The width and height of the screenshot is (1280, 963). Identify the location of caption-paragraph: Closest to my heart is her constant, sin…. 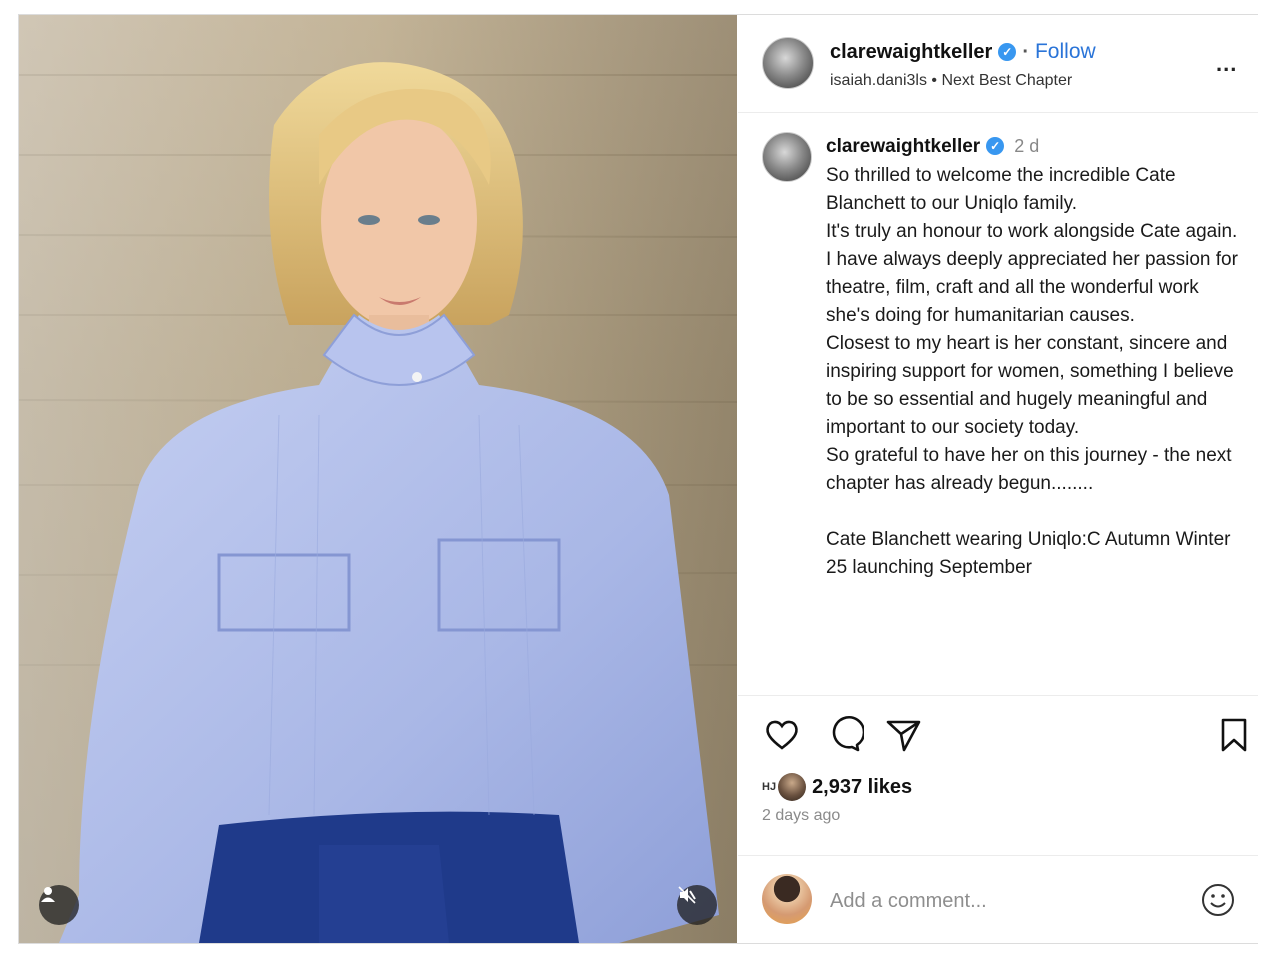
(1030, 385).